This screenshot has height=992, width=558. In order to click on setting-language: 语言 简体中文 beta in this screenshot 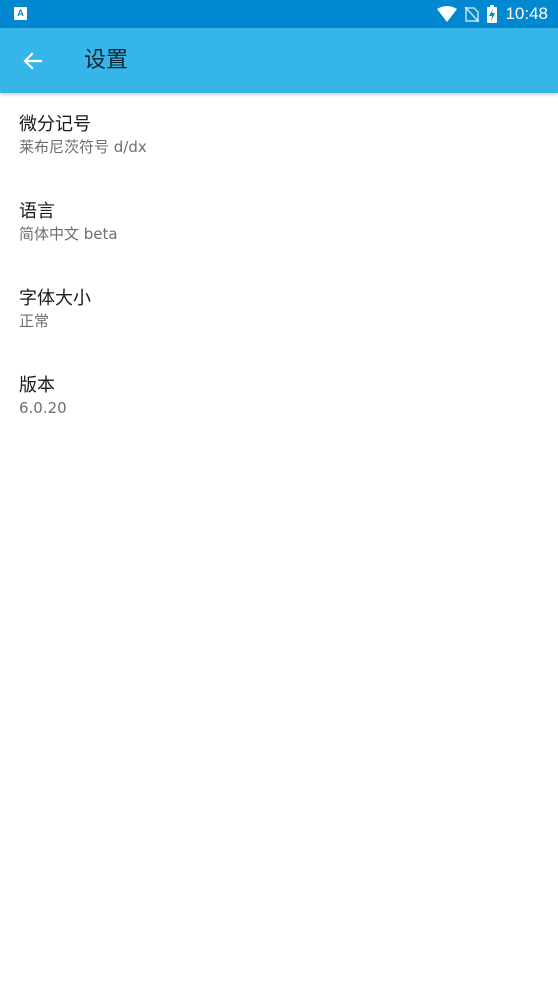, I will do `click(279, 223)`.